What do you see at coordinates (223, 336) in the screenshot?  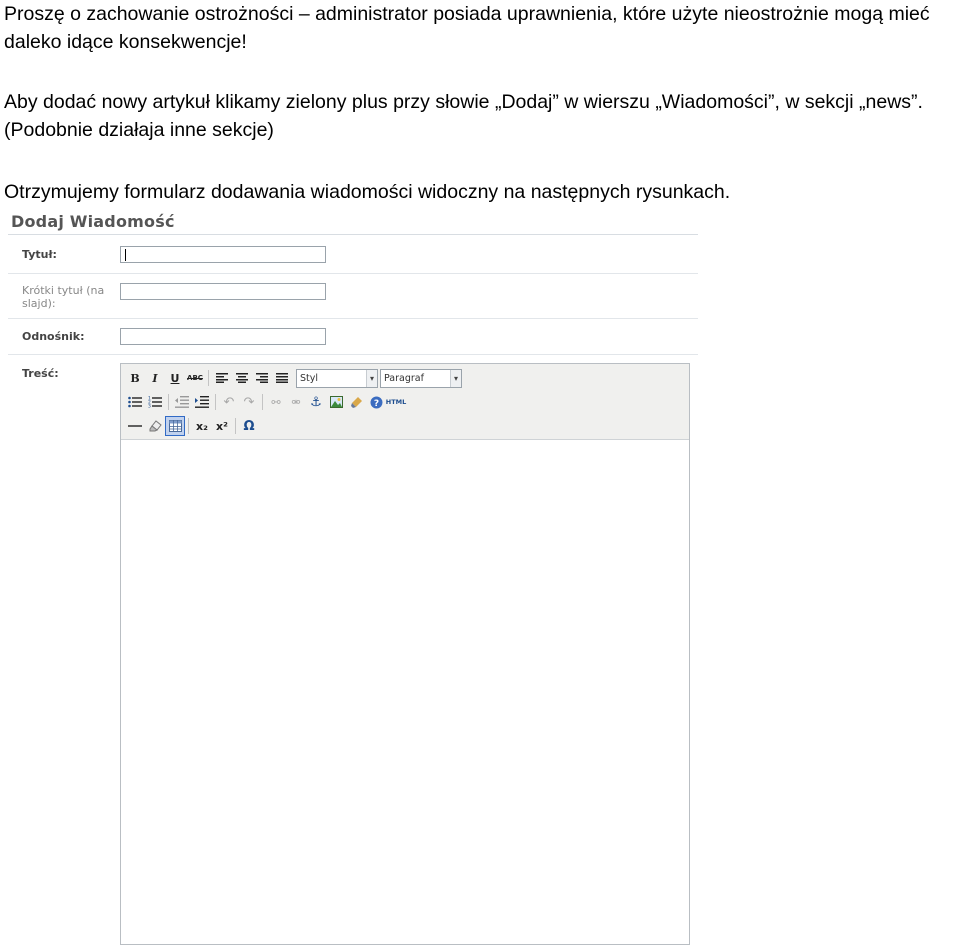 I see `link-input` at bounding box center [223, 336].